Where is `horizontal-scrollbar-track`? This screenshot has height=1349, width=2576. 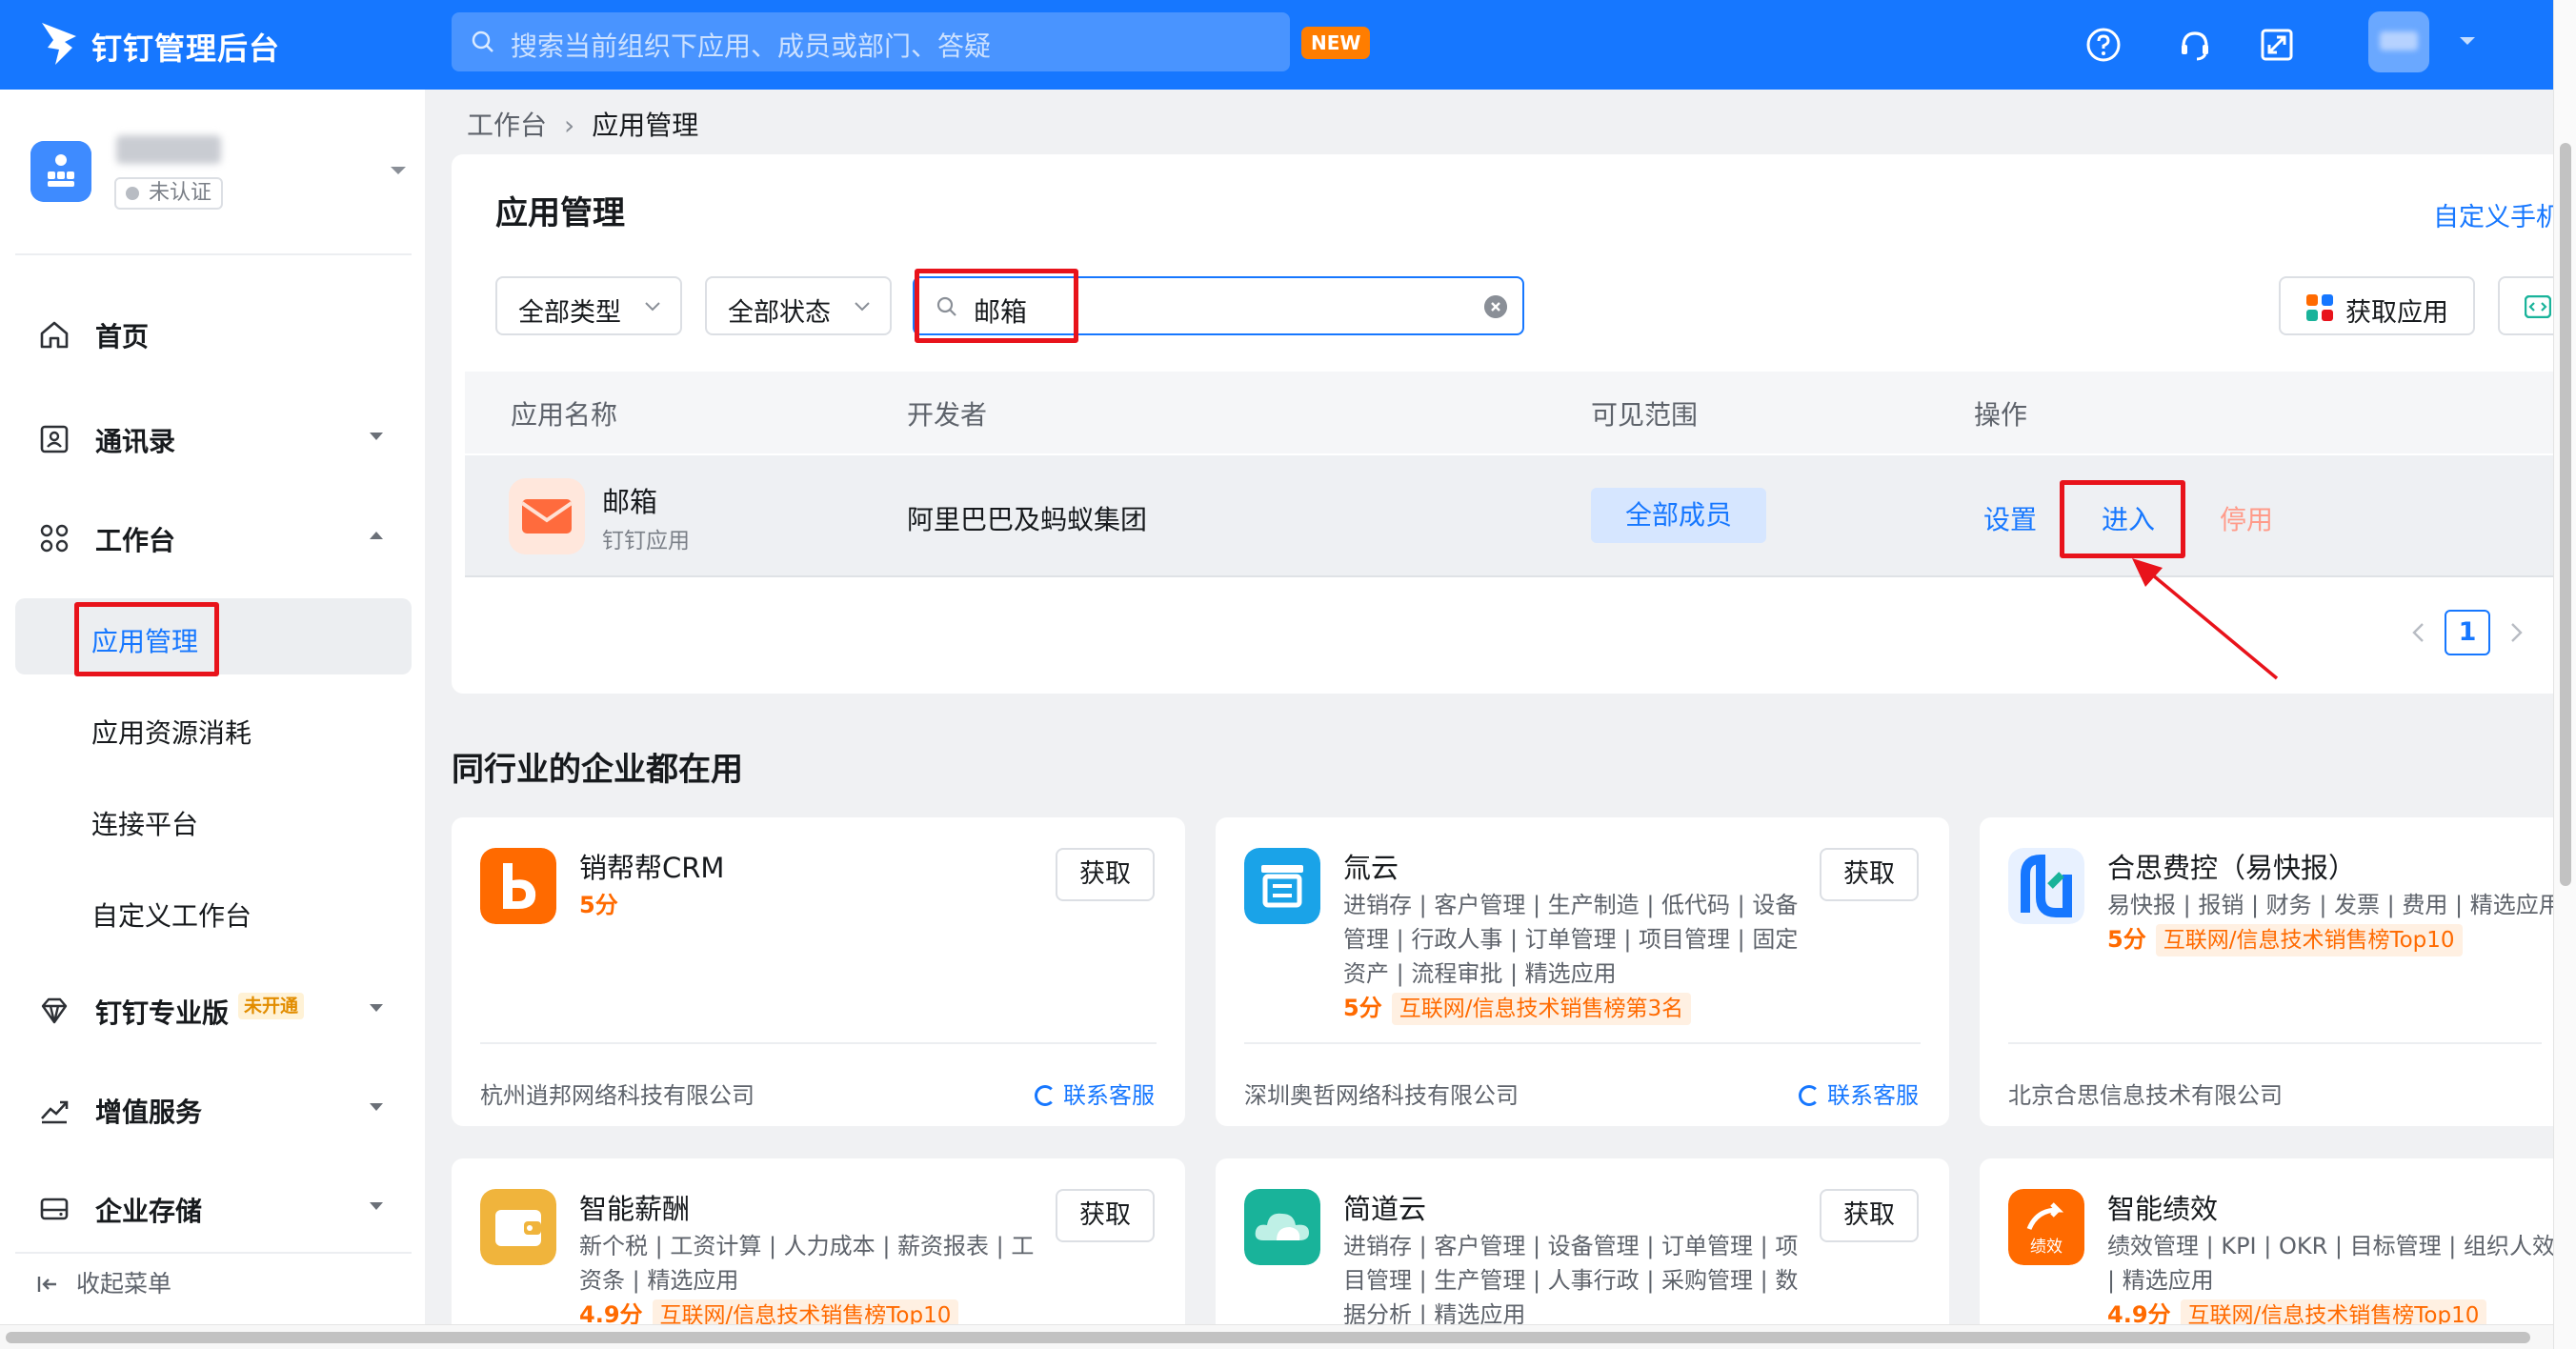
horizontal-scrollbar-track is located at coordinates (1276, 1336).